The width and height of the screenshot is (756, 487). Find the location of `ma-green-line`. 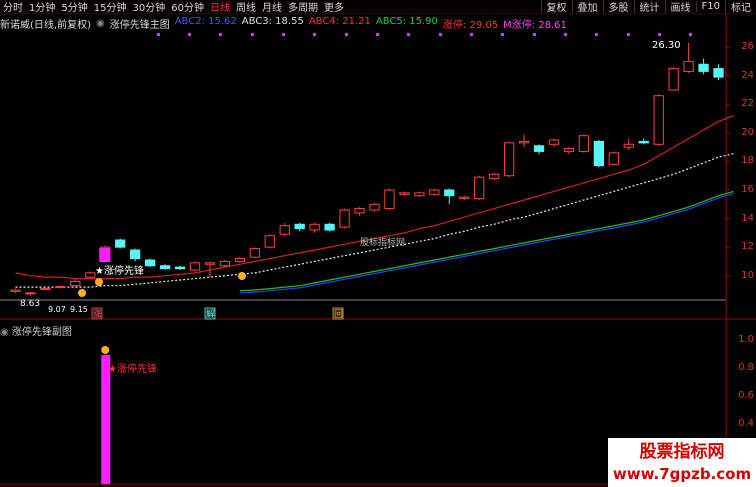

ma-green-line is located at coordinates (486, 241).